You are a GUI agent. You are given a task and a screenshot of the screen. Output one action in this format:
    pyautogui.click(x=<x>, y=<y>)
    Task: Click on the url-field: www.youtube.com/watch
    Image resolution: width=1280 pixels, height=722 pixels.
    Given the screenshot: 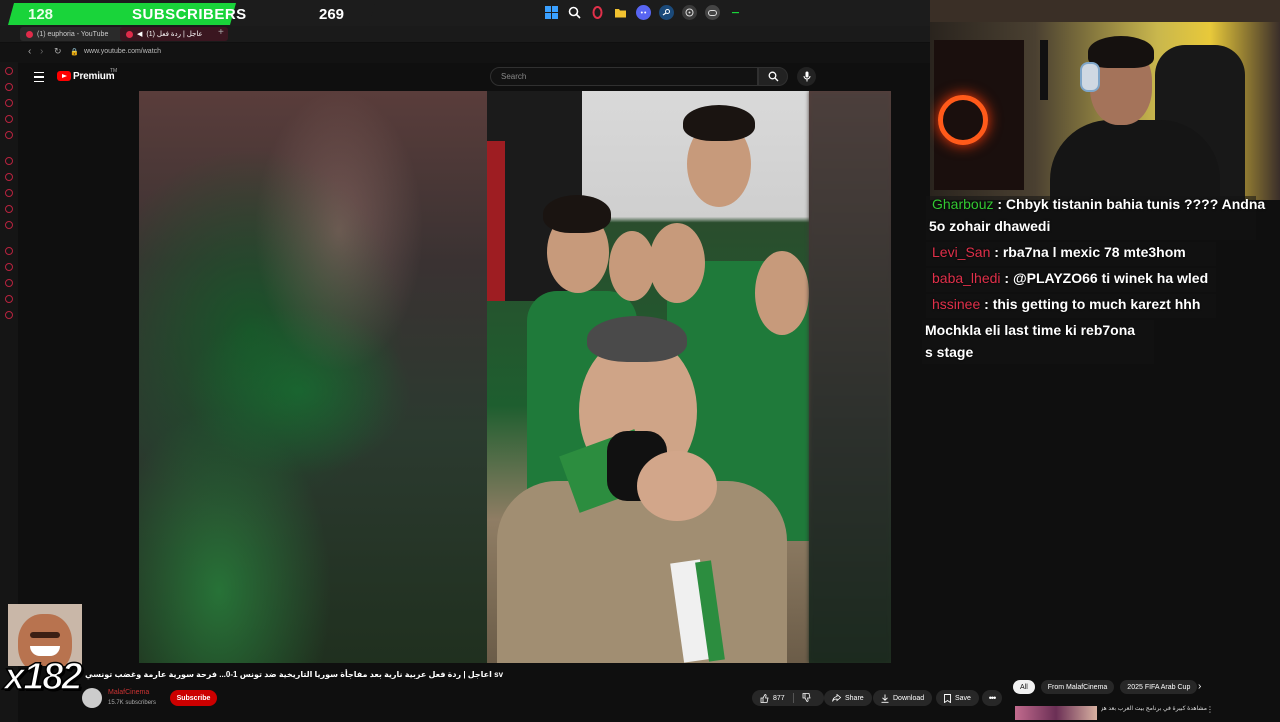 What is the action you would take?
    pyautogui.click(x=122, y=51)
    